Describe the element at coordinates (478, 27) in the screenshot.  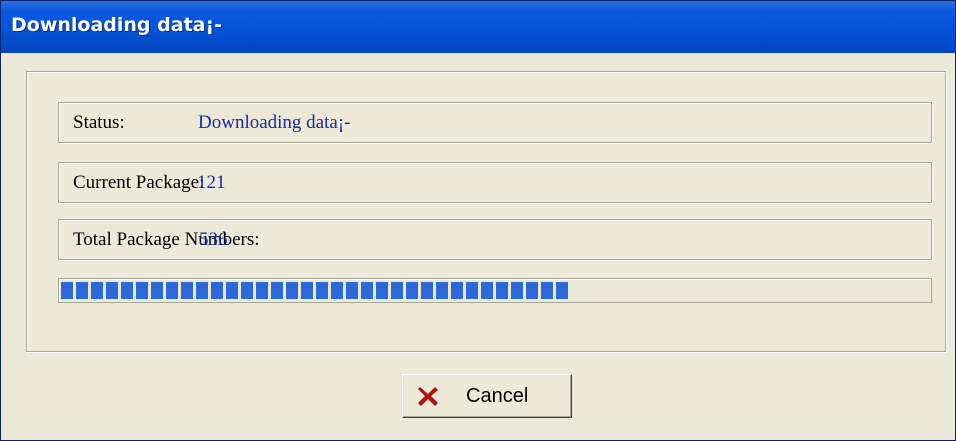
I see `title-bar: Downloading data¡-` at that location.